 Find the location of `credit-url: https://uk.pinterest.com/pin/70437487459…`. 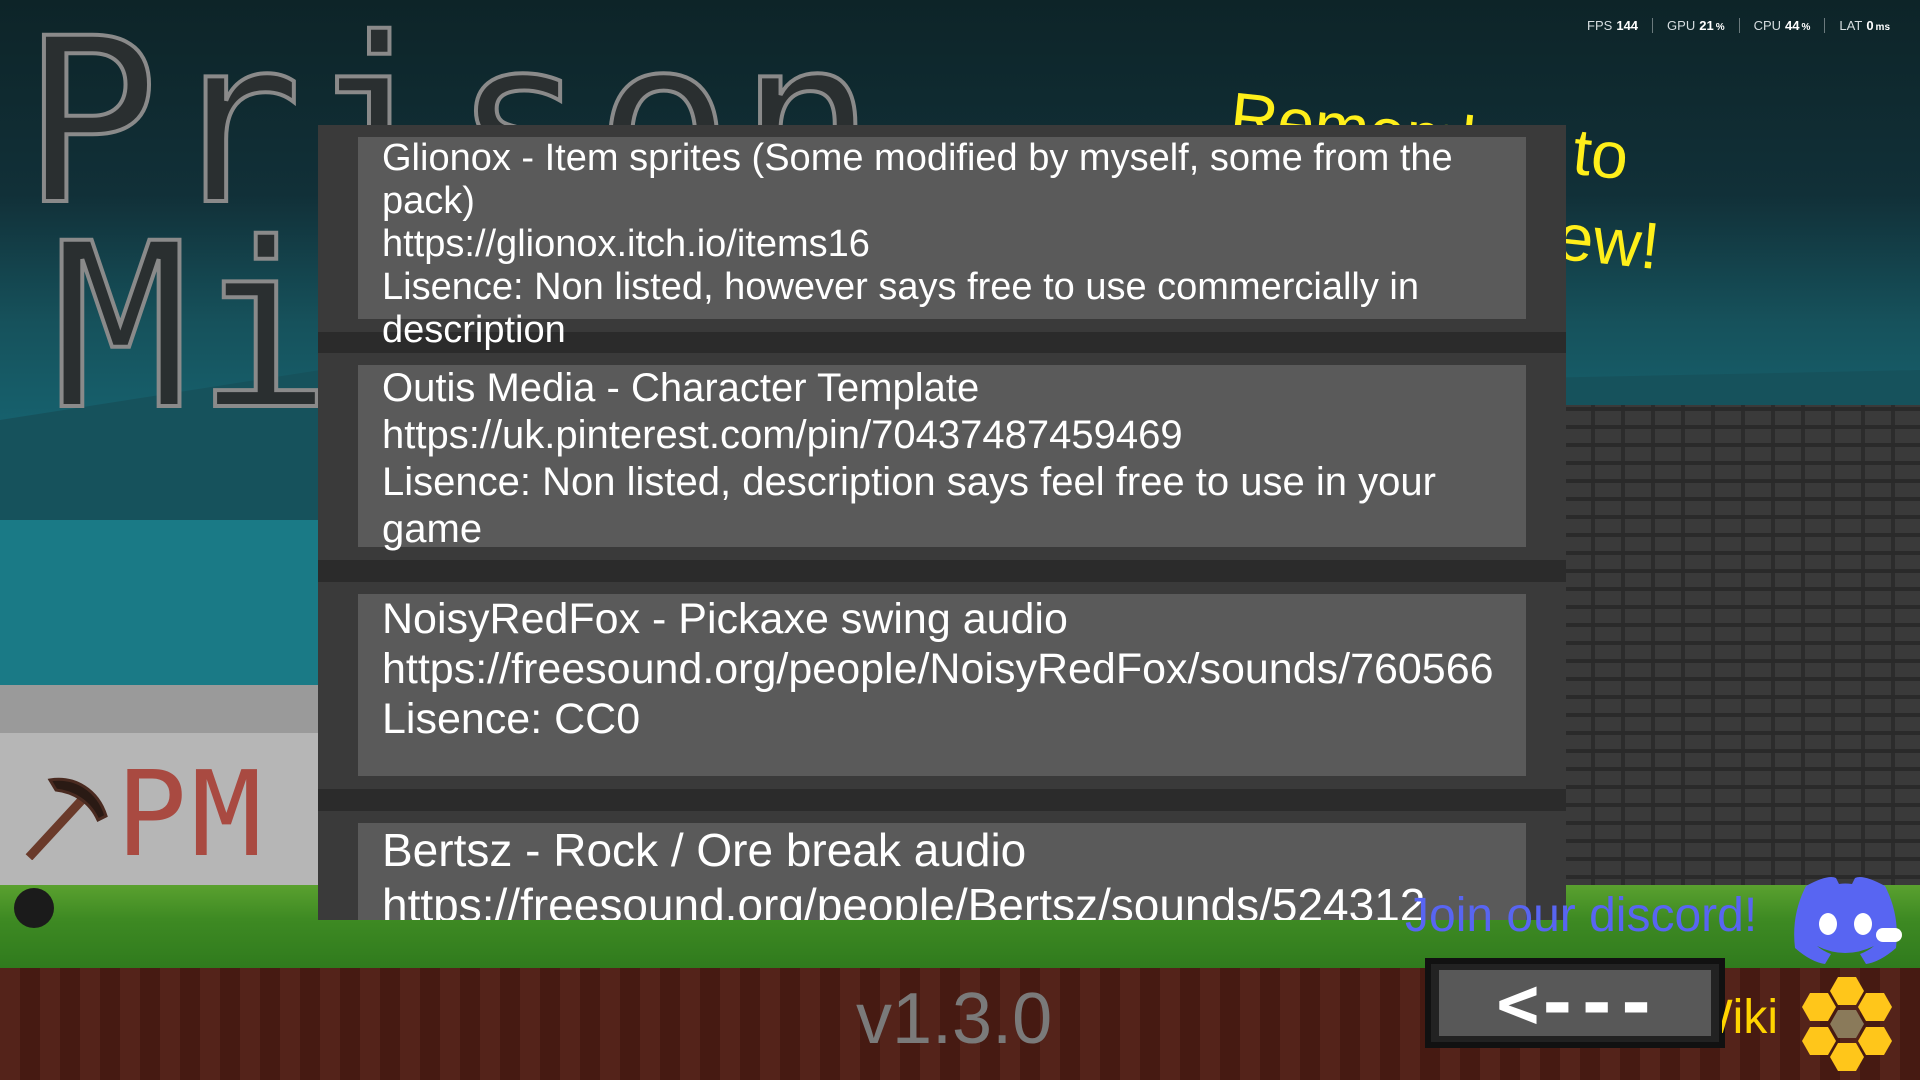

credit-url: https://uk.pinterest.com/pin/70437487459… is located at coordinates (782, 435).